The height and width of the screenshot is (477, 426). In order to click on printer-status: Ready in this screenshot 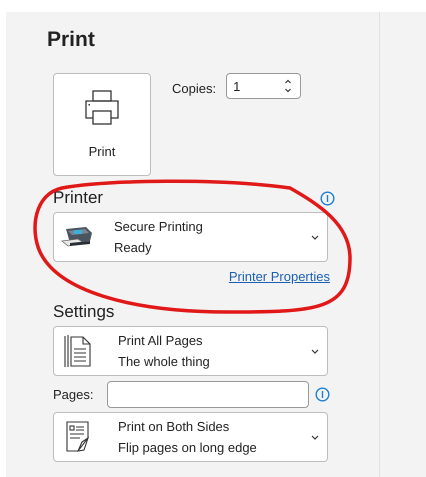, I will do `click(133, 247)`.